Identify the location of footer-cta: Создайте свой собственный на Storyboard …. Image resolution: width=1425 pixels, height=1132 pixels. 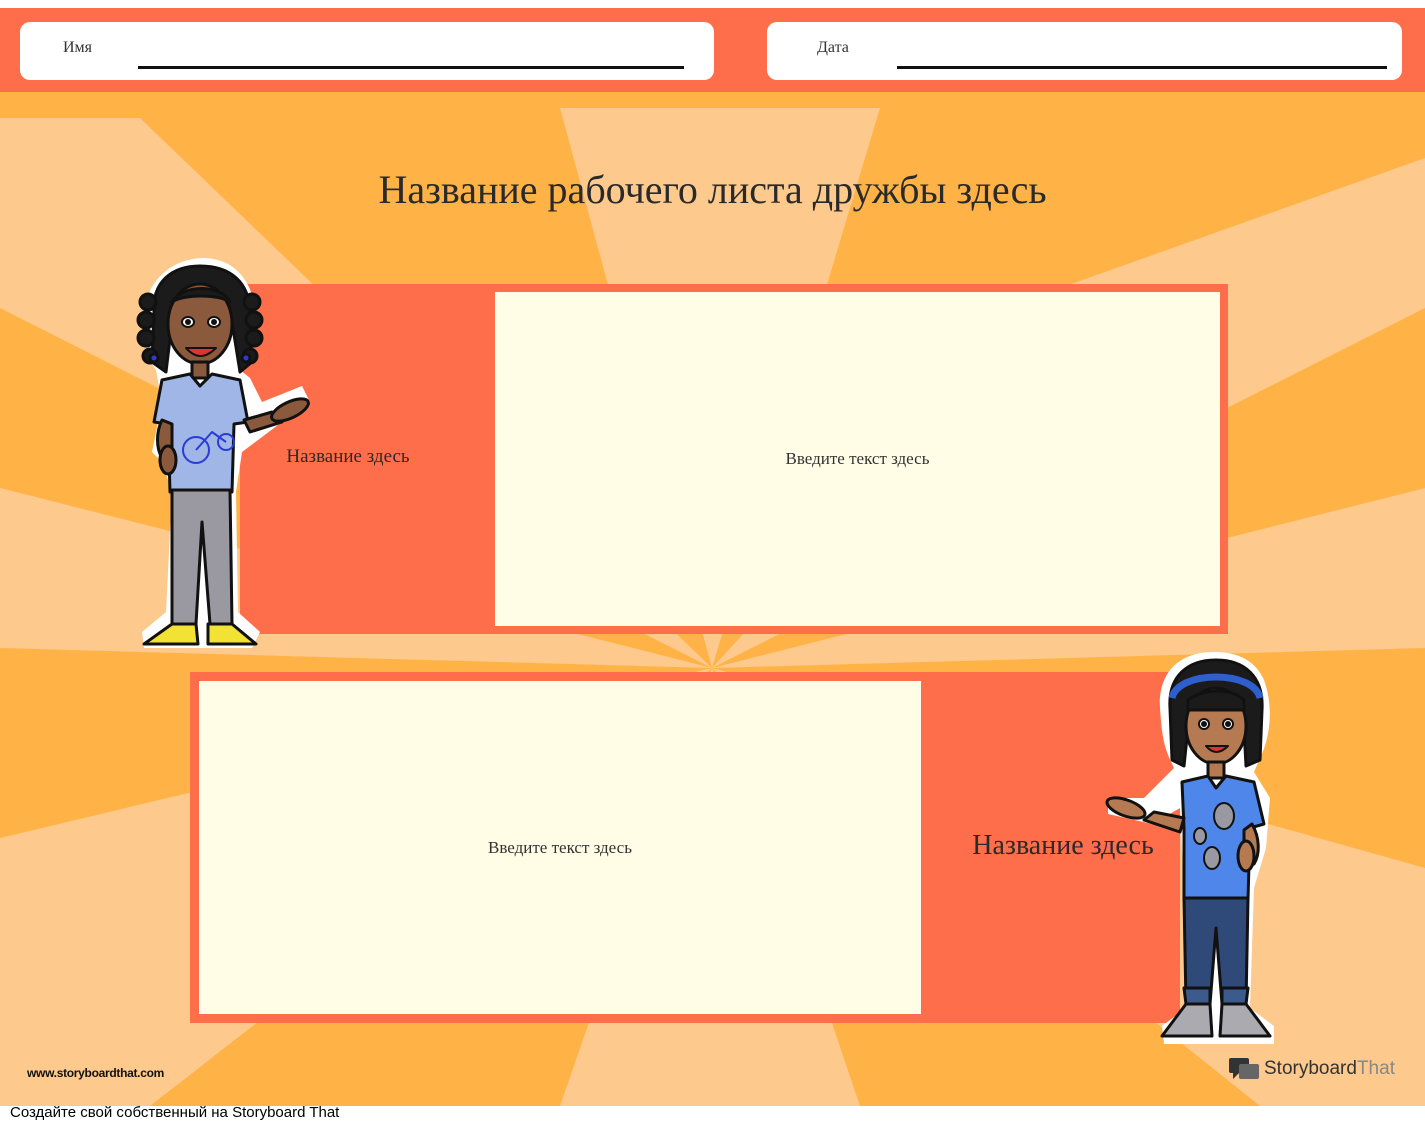
(174, 1112).